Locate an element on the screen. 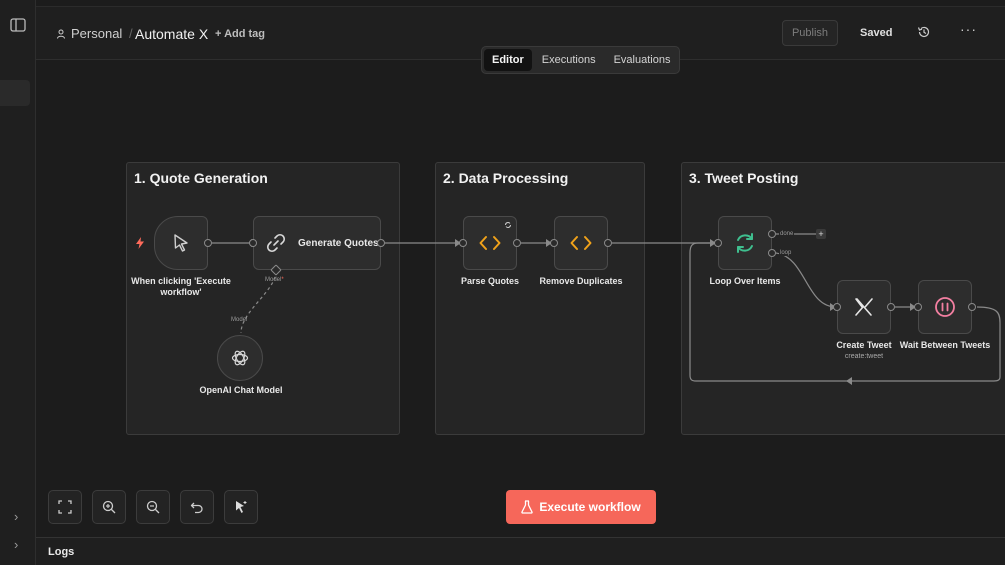 This screenshot has width=1005, height=565. publish-button: Publish is located at coordinates (810, 33).